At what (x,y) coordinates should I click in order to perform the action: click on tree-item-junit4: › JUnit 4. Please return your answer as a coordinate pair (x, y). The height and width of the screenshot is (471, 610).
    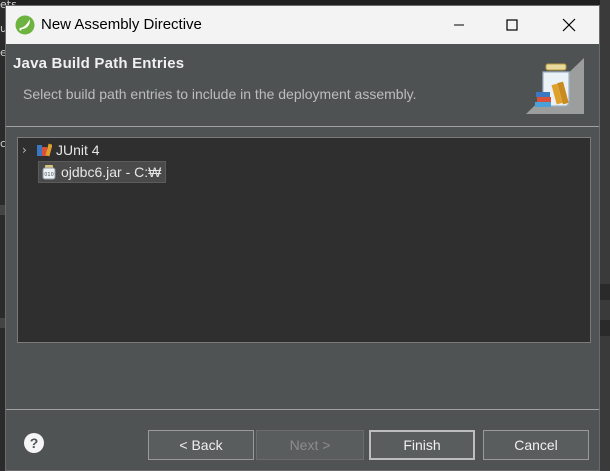
    Looking at the image, I should click on (59, 150).